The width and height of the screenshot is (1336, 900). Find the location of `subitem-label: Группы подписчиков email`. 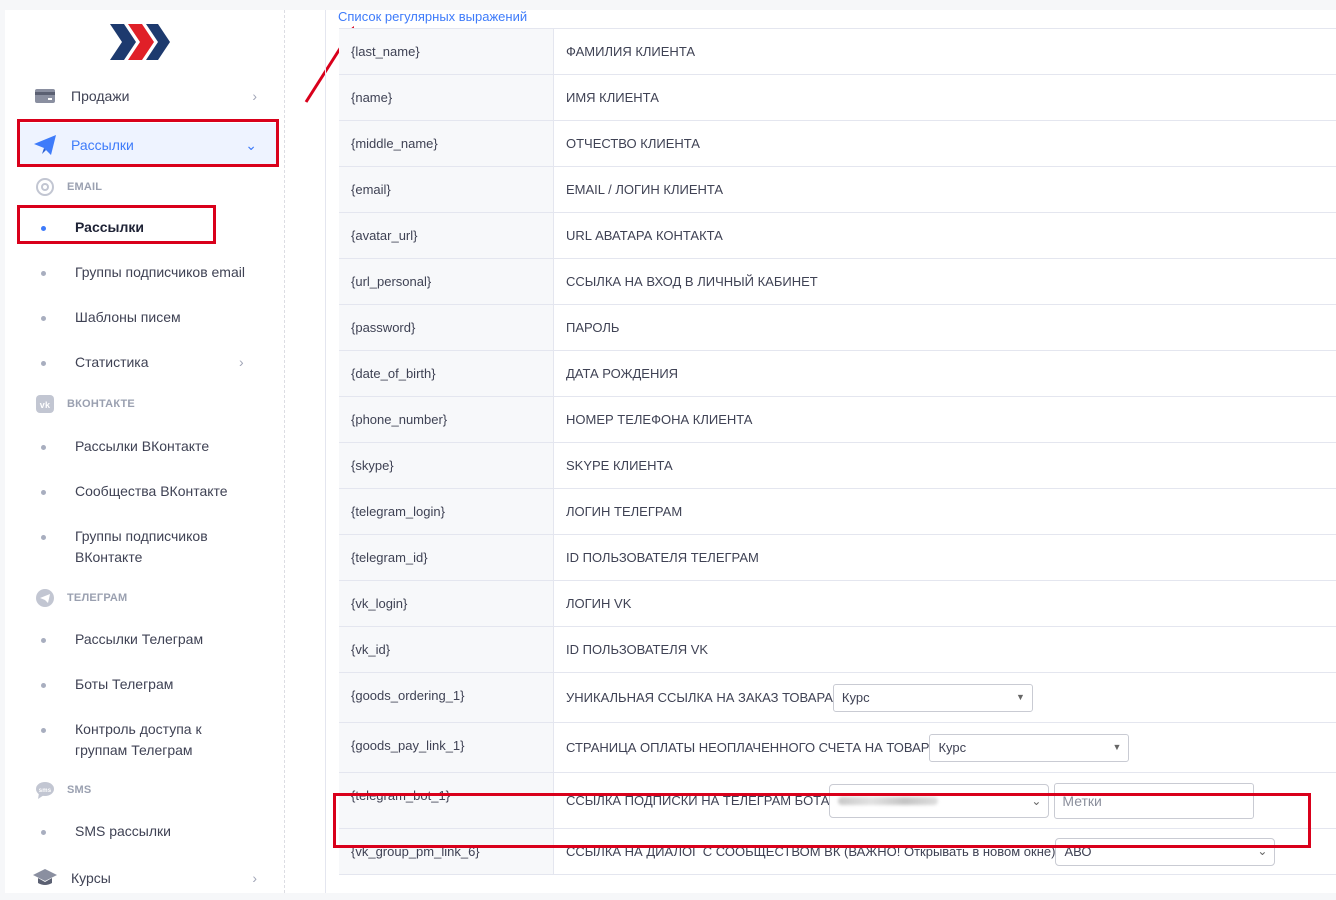

subitem-label: Группы подписчиков email is located at coordinates (160, 272).